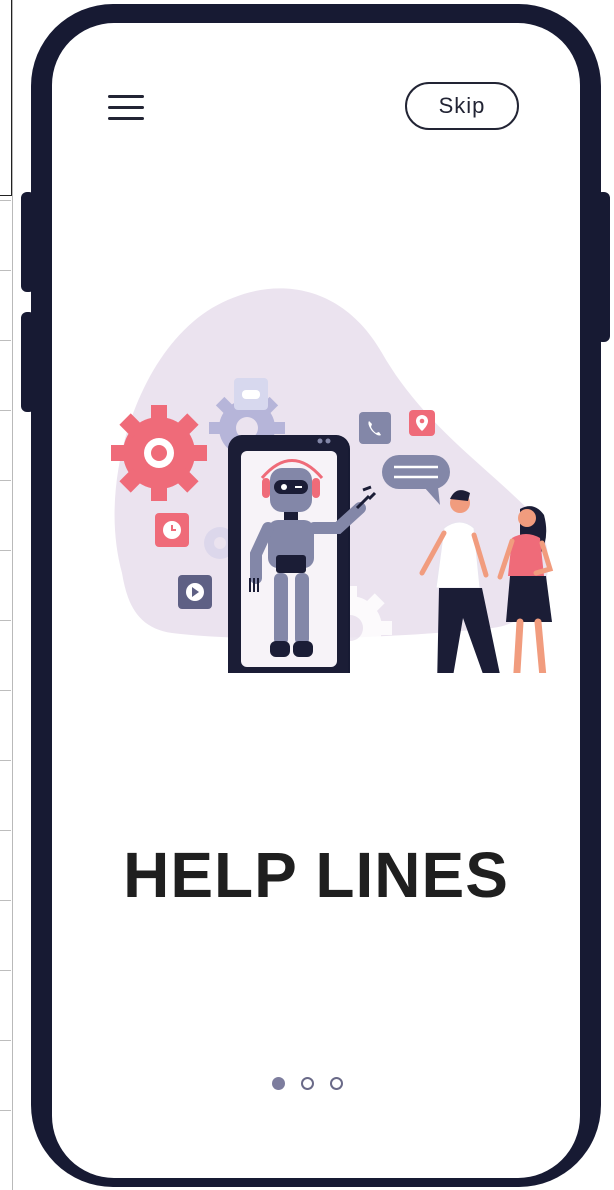 The width and height of the screenshot is (614, 1190). I want to click on red-gear-icon, so click(159, 453).